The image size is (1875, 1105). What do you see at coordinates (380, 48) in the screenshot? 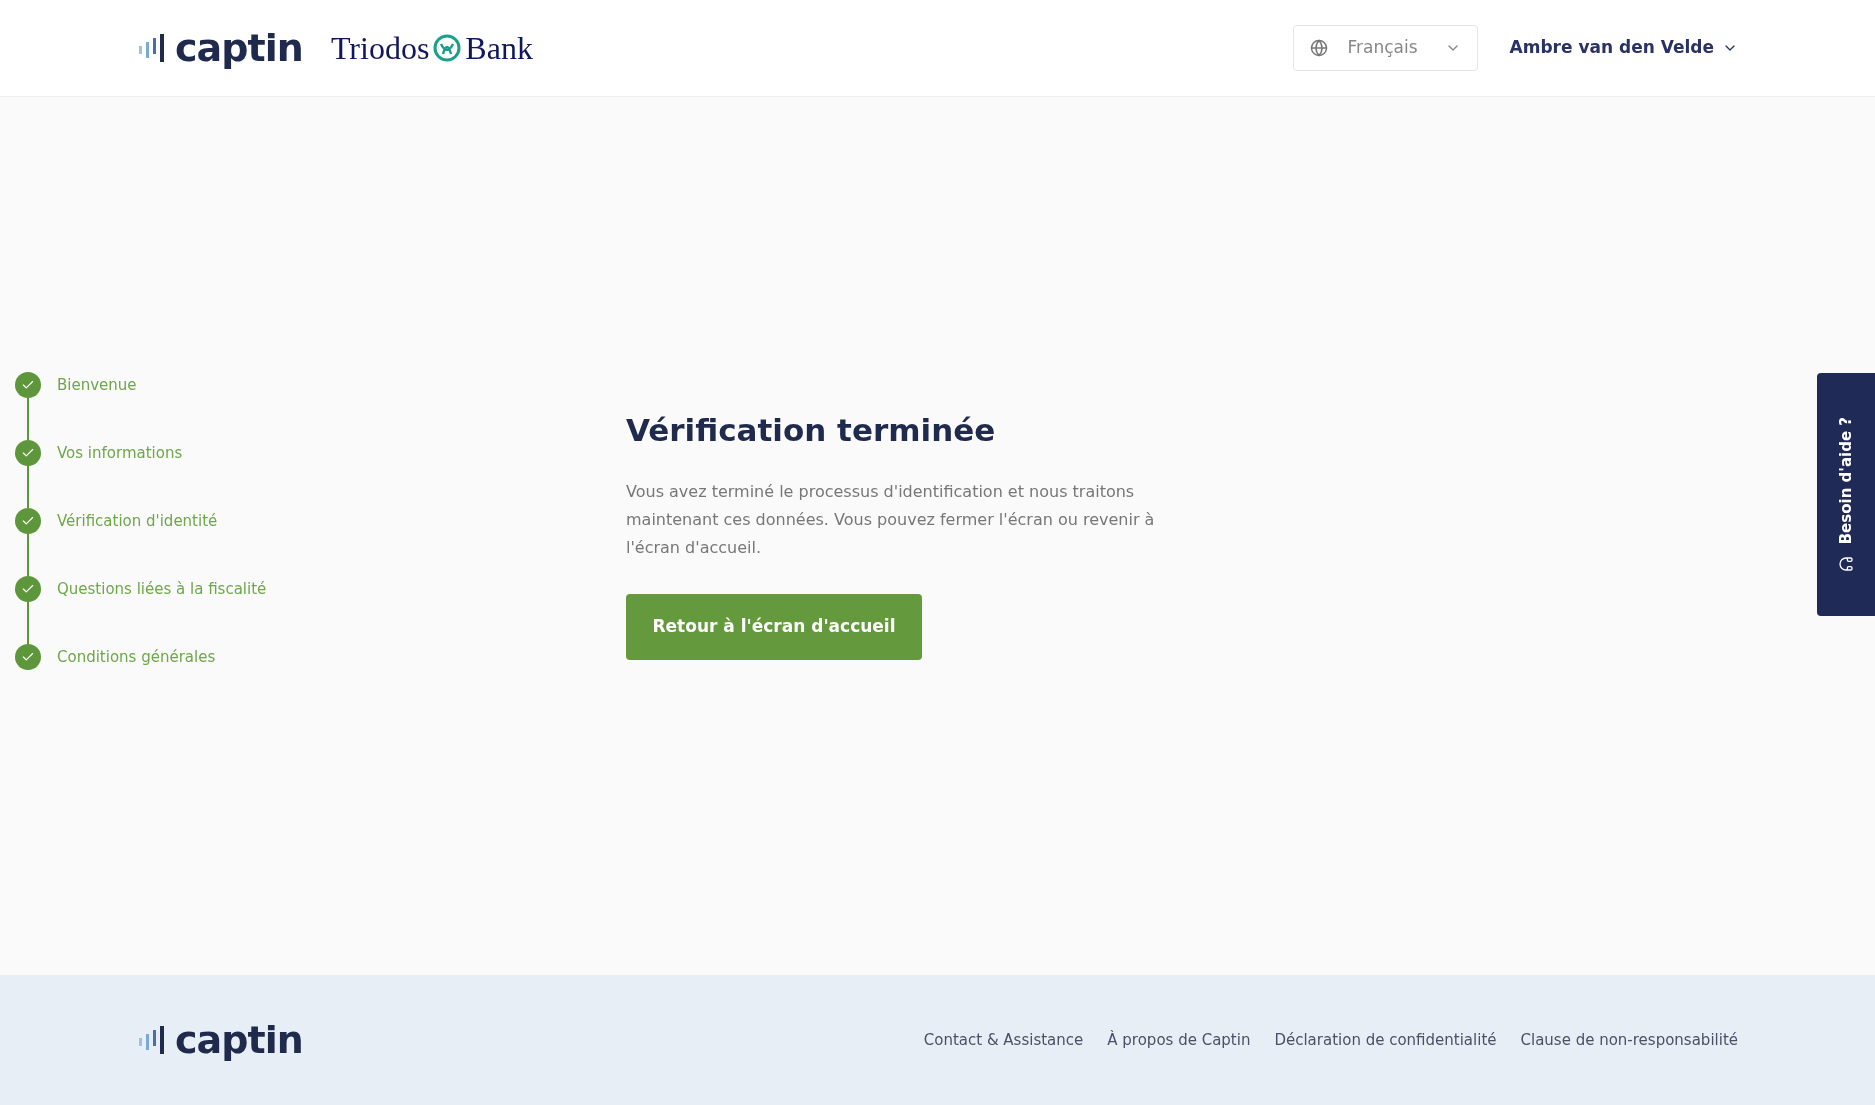
I see `partner-wordmark: Triodos` at bounding box center [380, 48].